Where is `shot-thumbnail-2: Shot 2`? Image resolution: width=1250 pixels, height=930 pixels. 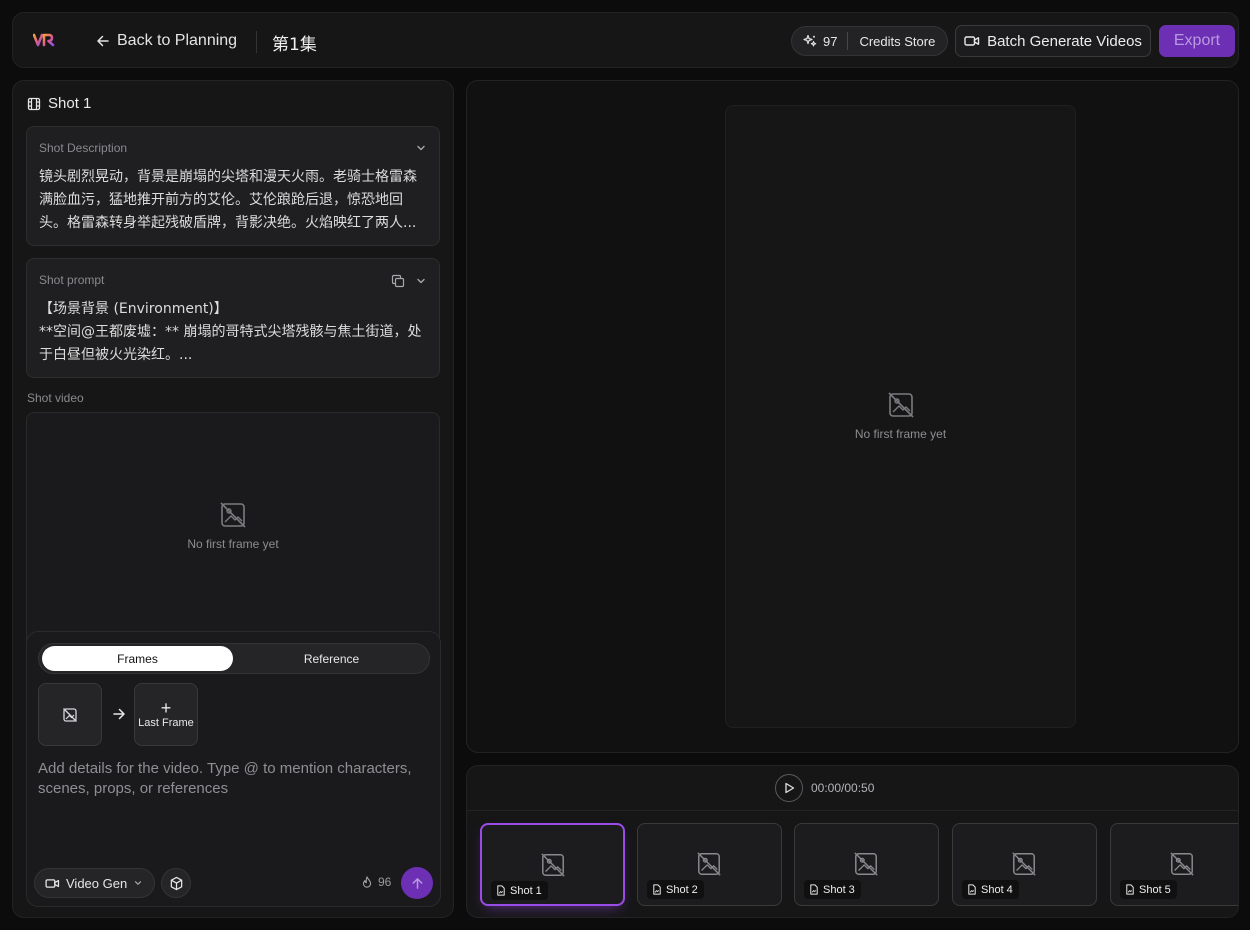
shot-thumbnail-2: Shot 2 is located at coordinates (709, 864).